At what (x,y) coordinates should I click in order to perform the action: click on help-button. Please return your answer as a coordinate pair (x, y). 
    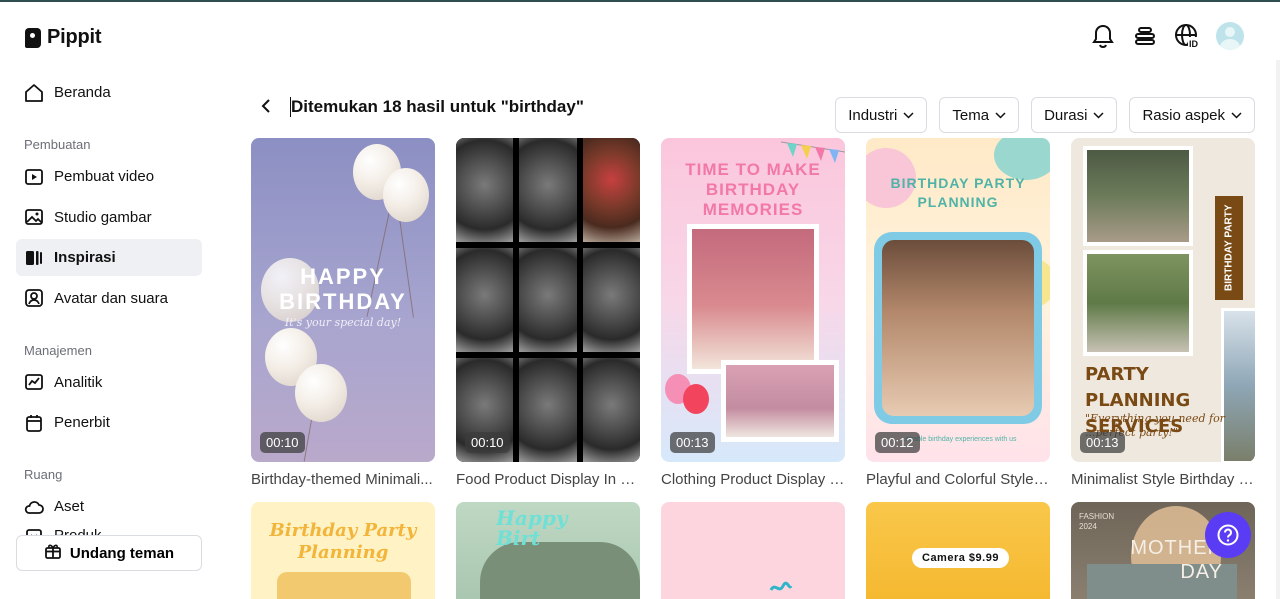
    Looking at the image, I should click on (1228, 535).